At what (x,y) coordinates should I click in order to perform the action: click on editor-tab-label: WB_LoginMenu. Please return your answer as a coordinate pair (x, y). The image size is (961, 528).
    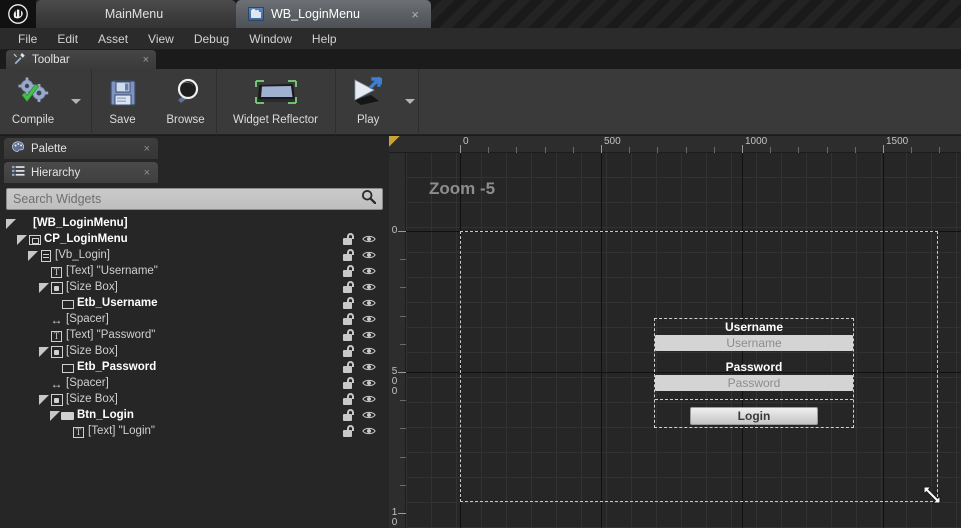
    Looking at the image, I should click on (315, 14).